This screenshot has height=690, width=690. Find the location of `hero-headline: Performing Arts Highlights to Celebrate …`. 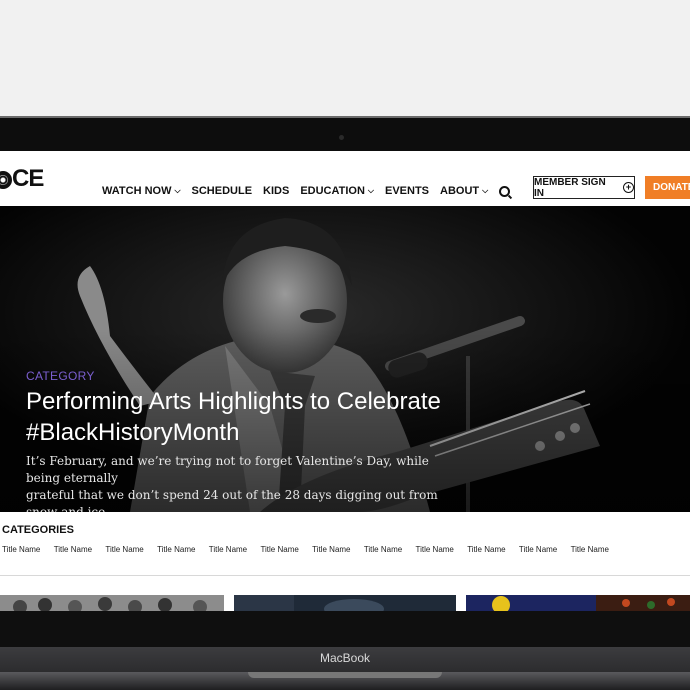

hero-headline: Performing Arts Highlights to Celebrate … is located at coordinates (261, 417).